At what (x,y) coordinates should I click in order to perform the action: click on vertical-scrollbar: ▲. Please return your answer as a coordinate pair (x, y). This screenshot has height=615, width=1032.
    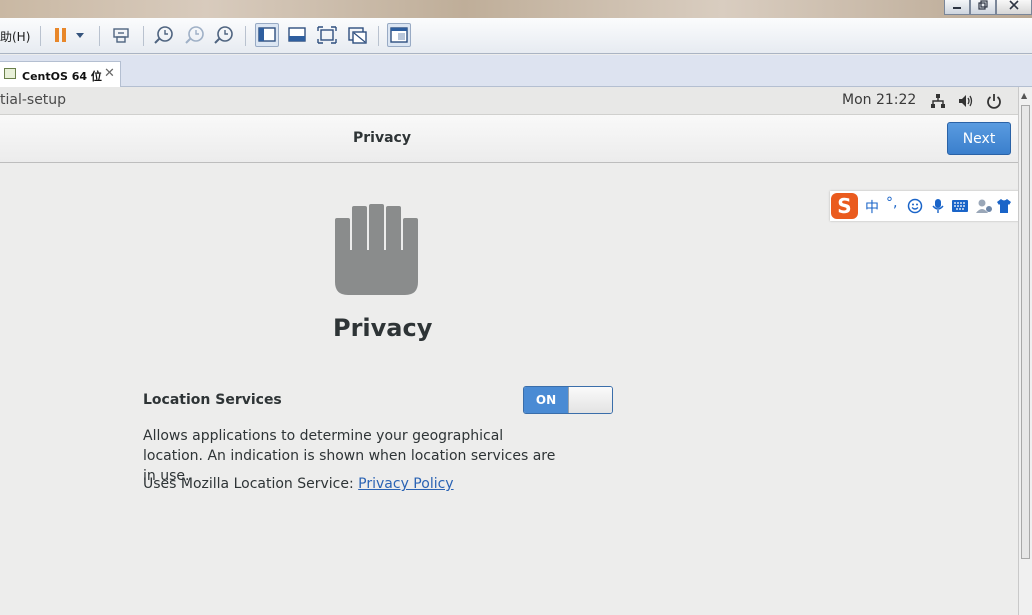
    Looking at the image, I should click on (1025, 351).